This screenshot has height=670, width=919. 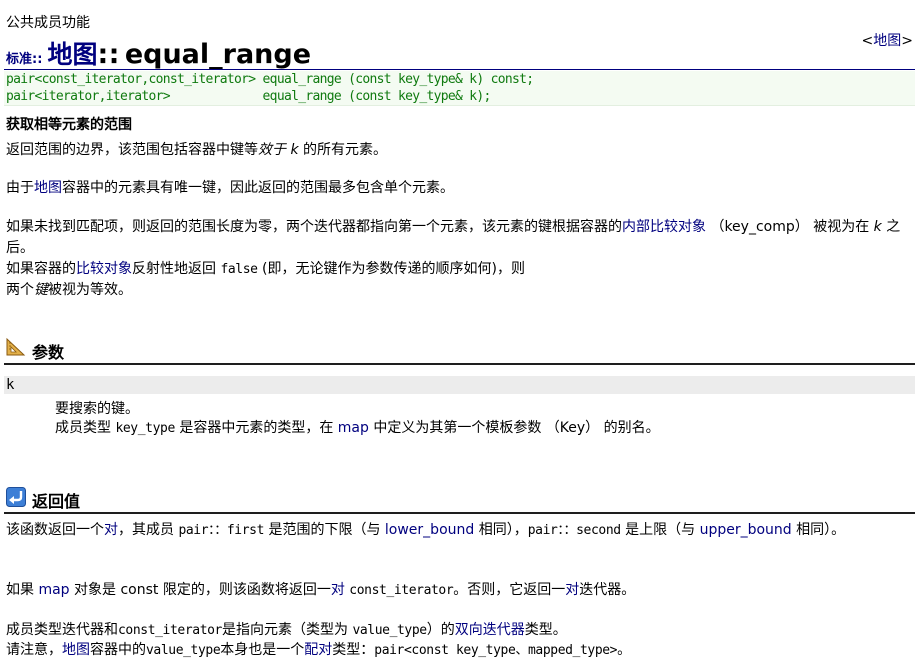 I want to click on description-paragraph: 由于地图容器中的元素具有唯一键，因此返回的范围最多包含单个元素。, so click(x=456, y=188).